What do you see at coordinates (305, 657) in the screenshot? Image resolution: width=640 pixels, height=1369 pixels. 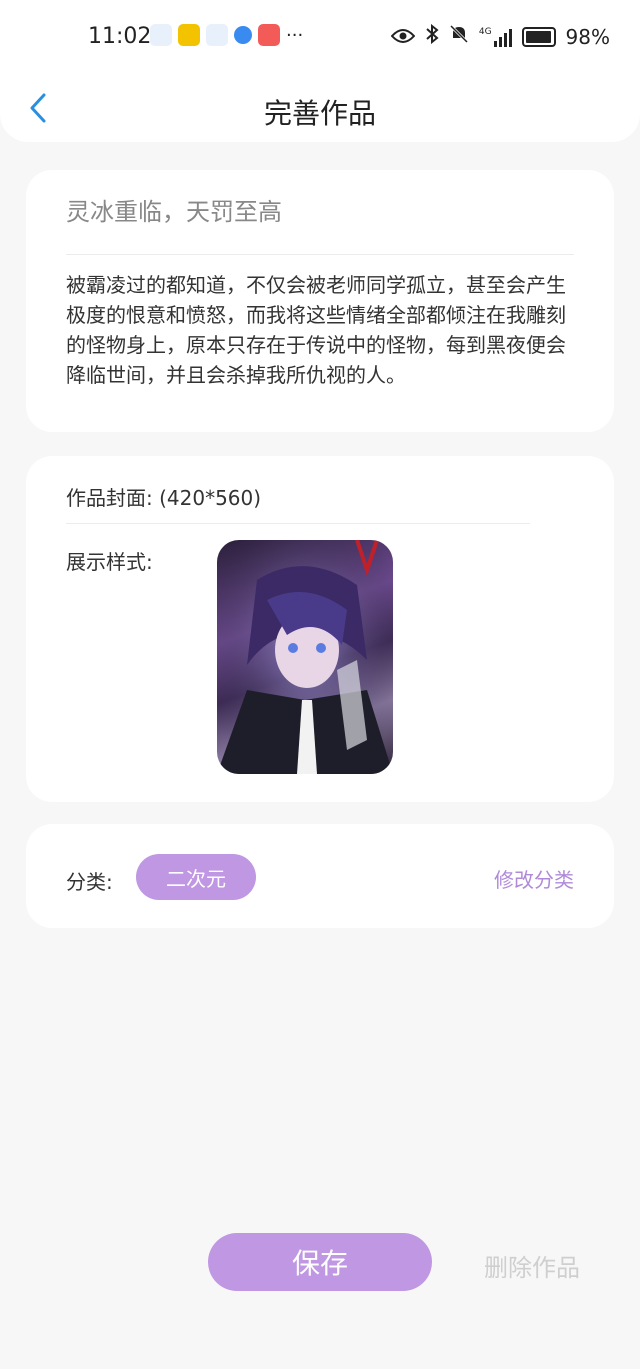 I see `cover-image` at bounding box center [305, 657].